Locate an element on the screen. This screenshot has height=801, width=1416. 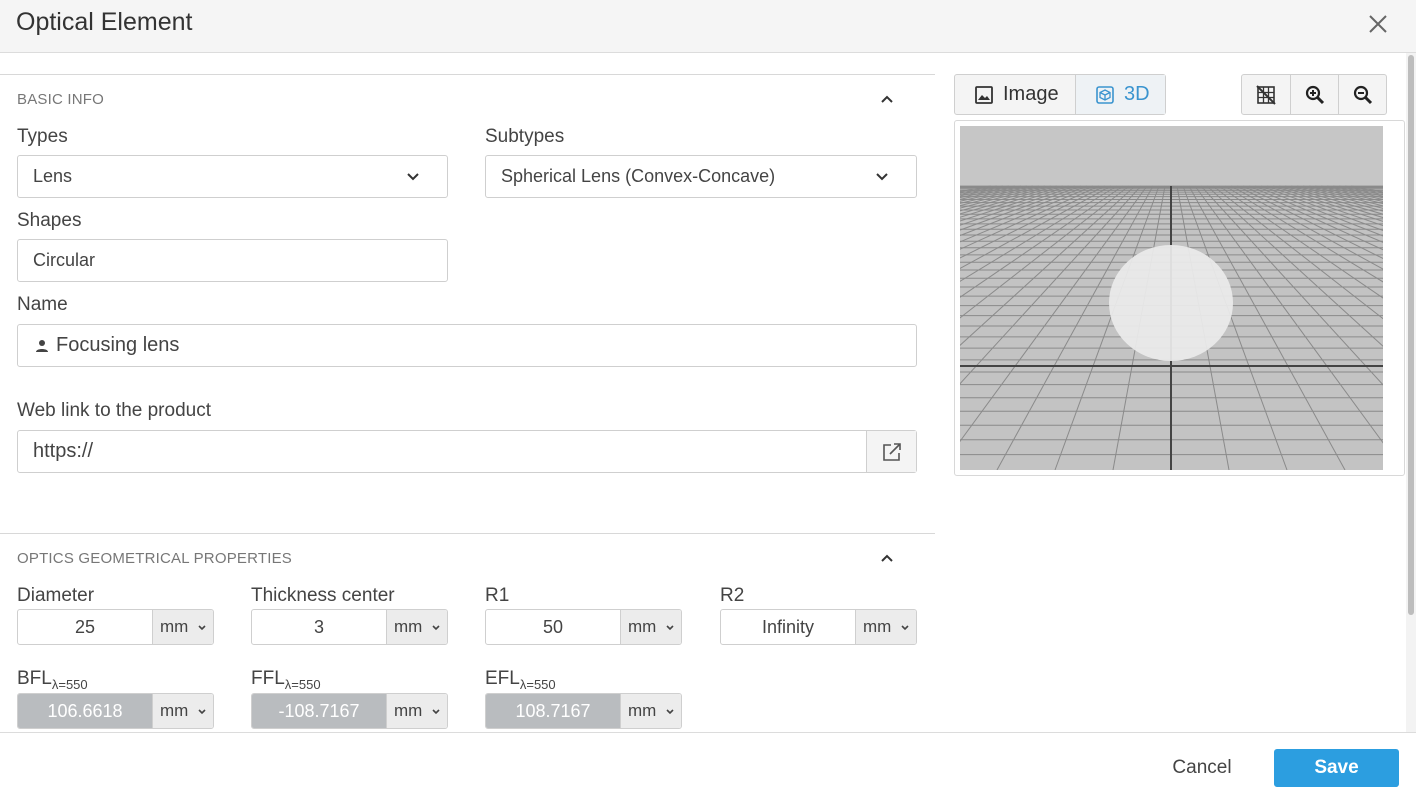
thickness-value: 3 is located at coordinates (319, 627).